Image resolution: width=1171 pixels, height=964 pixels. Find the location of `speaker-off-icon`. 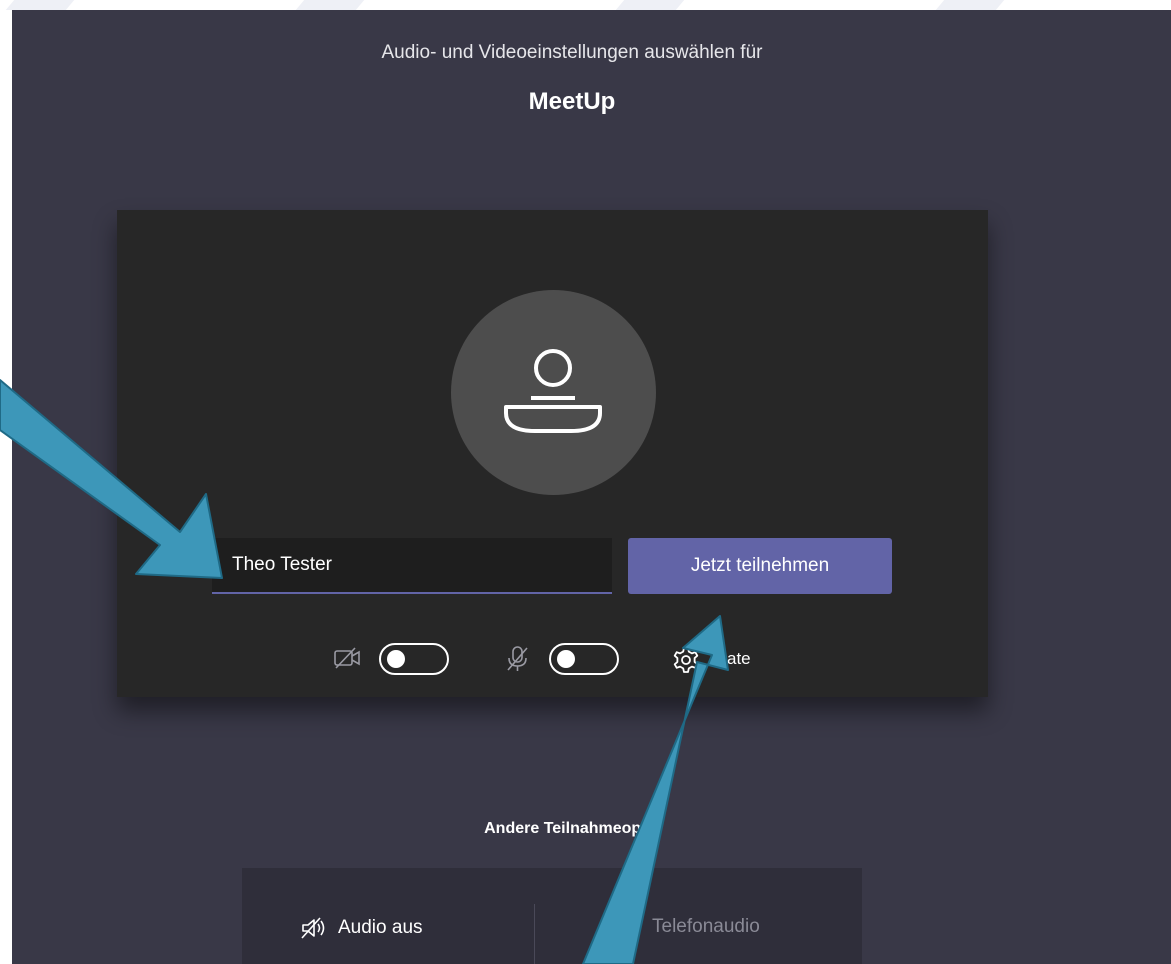

speaker-off-icon is located at coordinates (313, 928).